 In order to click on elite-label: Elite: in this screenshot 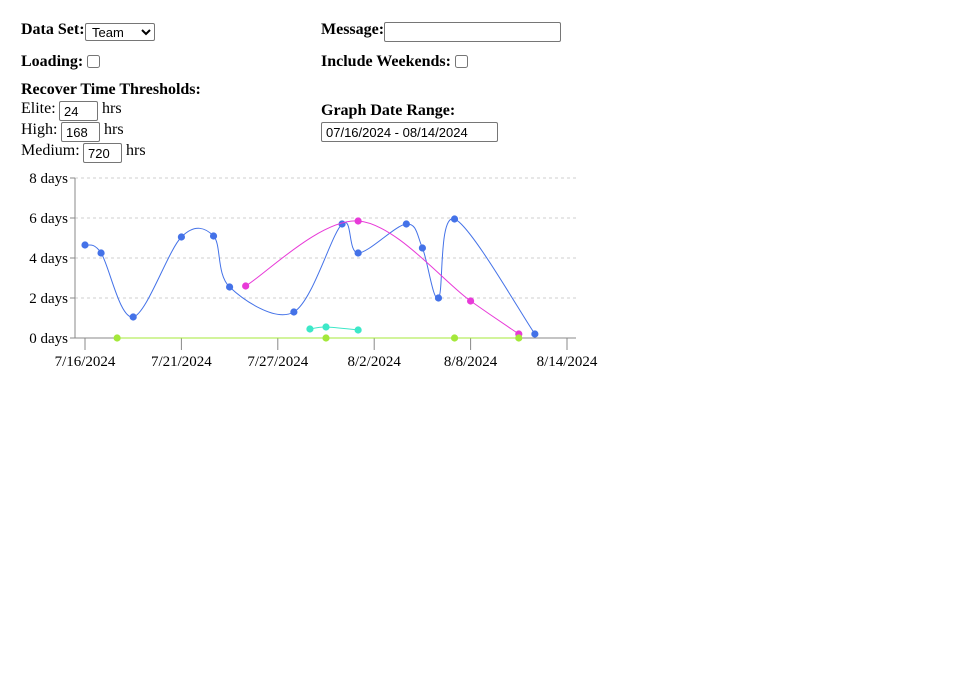, I will do `click(38, 108)`.